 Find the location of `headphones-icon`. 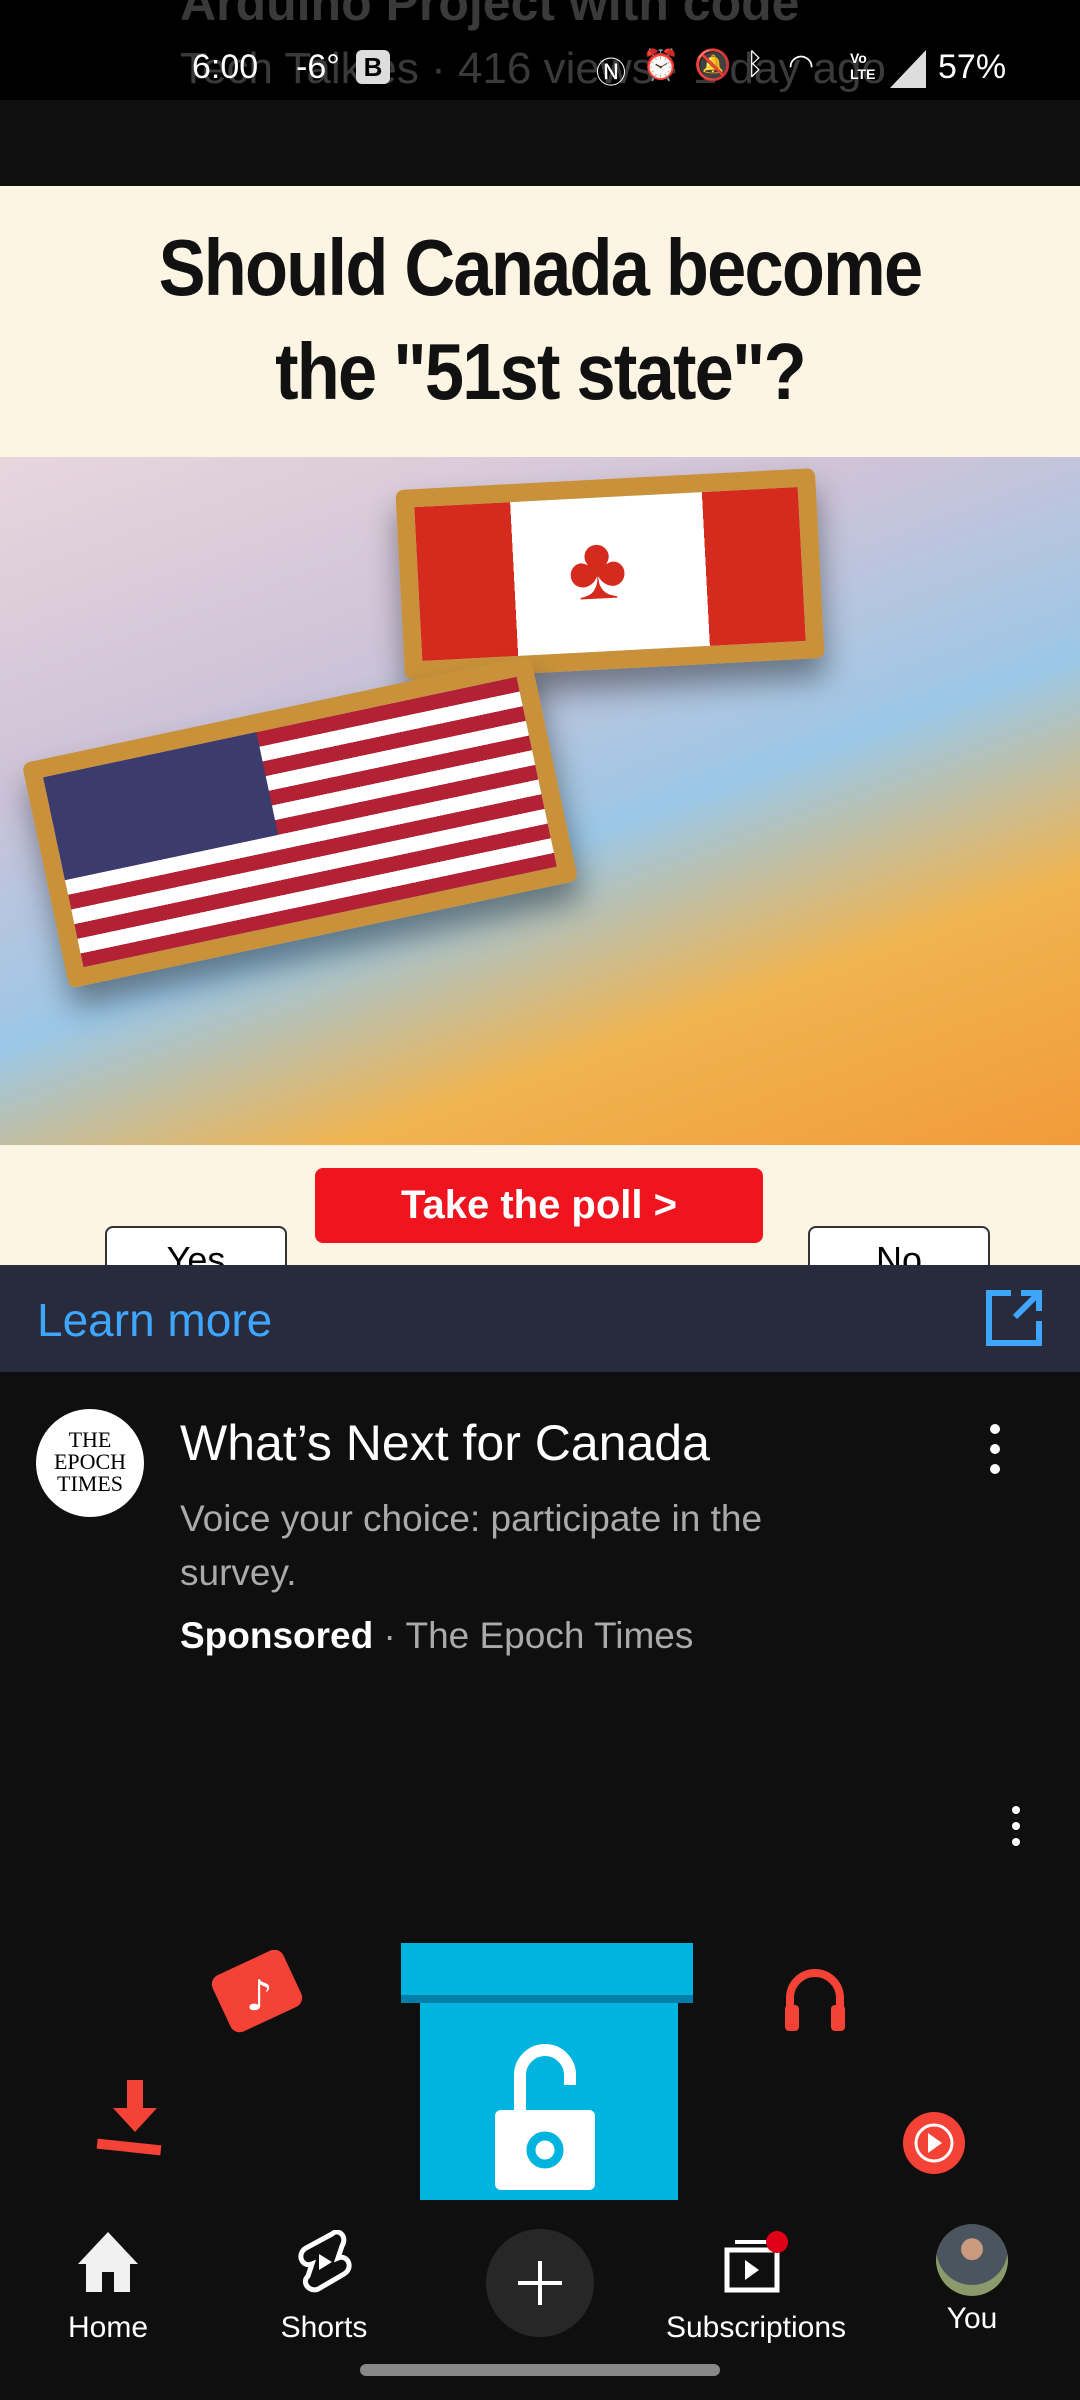

headphones-icon is located at coordinates (815, 2000).